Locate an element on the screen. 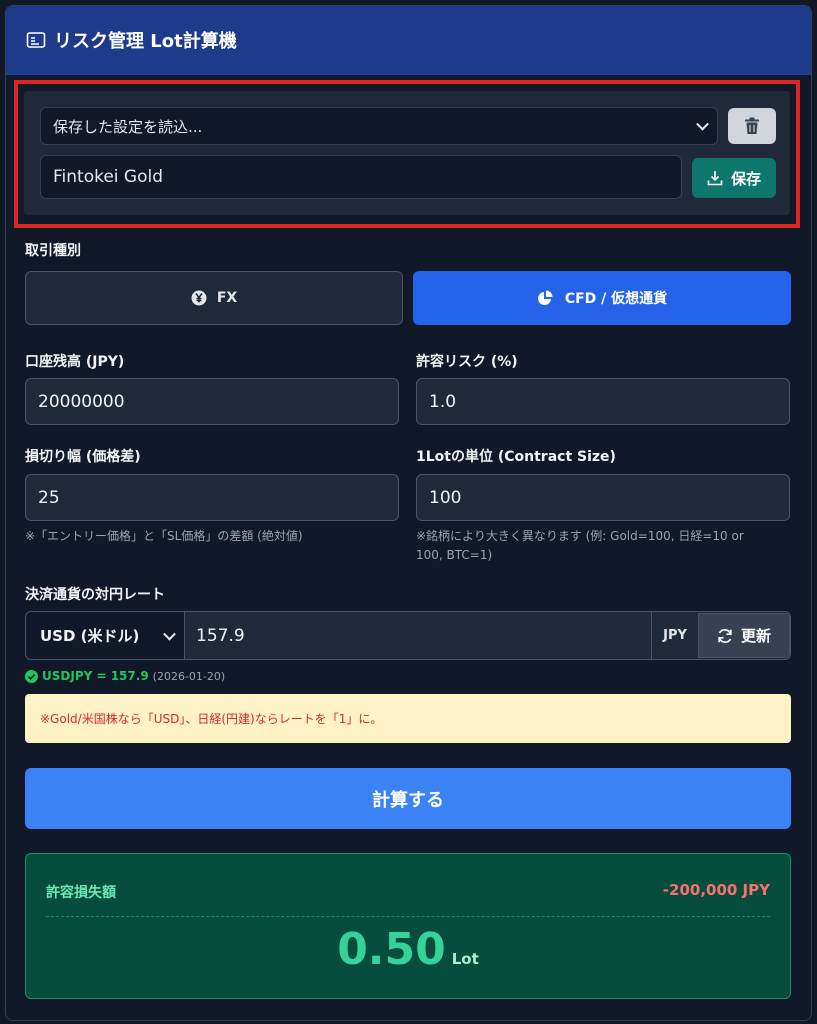 The width and height of the screenshot is (817, 1024). contract-size-value: 100 is located at coordinates (445, 497).